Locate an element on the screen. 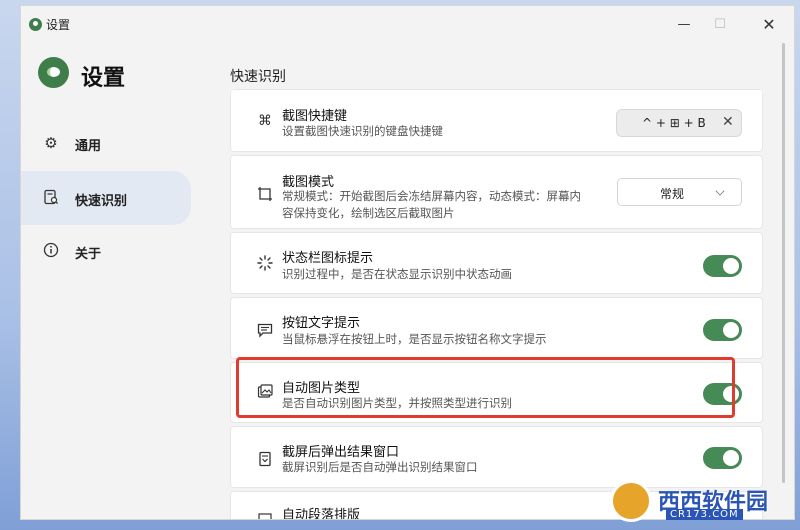 The image size is (800, 530). row-description: 截屏识别后是否自动弹出识别结果窗口 is located at coordinates (380, 467).